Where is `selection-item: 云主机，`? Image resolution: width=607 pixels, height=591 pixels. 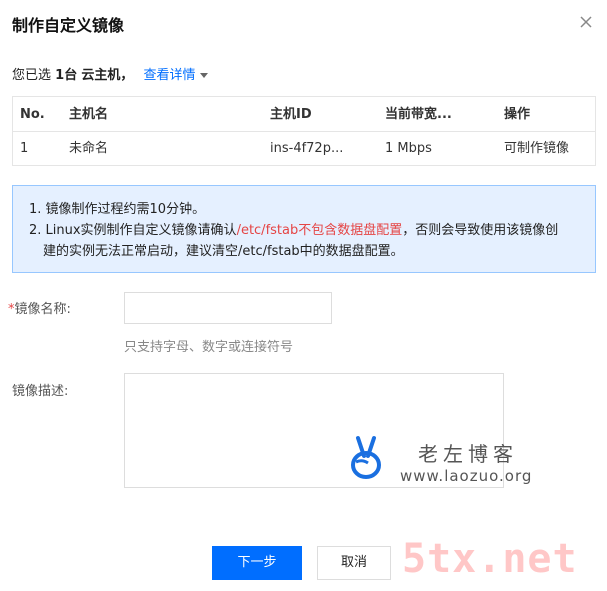 selection-item: 云主机， is located at coordinates (107, 75).